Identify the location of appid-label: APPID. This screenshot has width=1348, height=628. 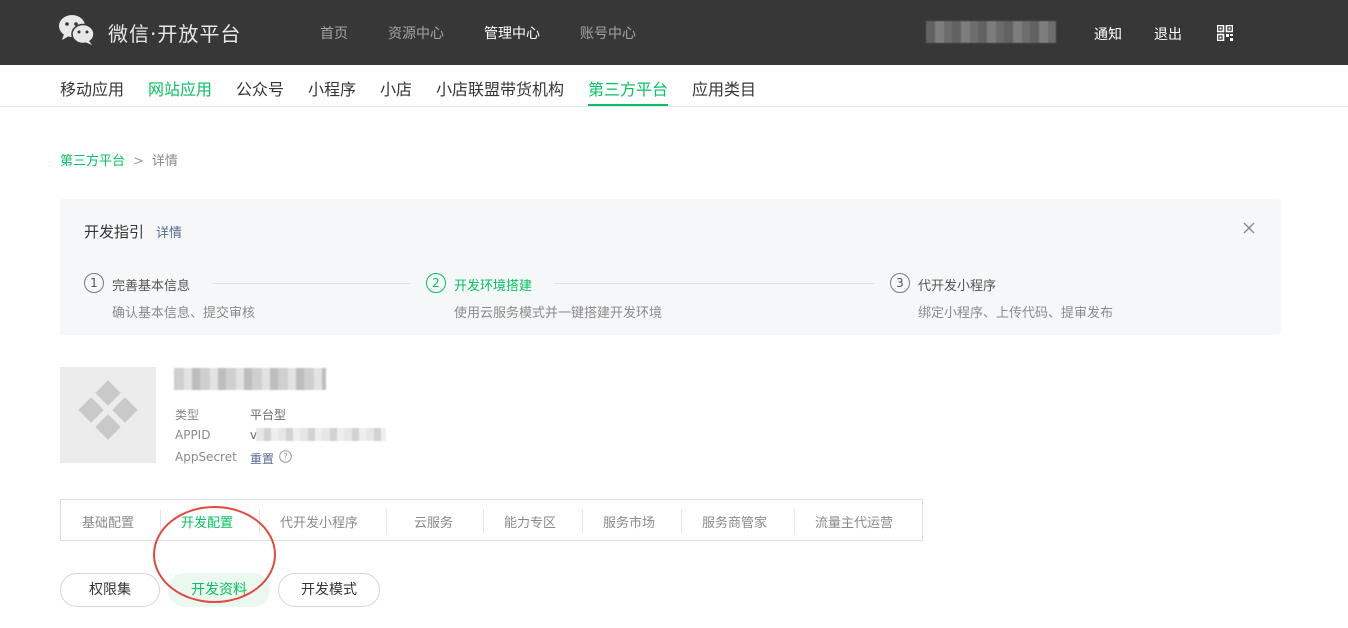
(193, 435).